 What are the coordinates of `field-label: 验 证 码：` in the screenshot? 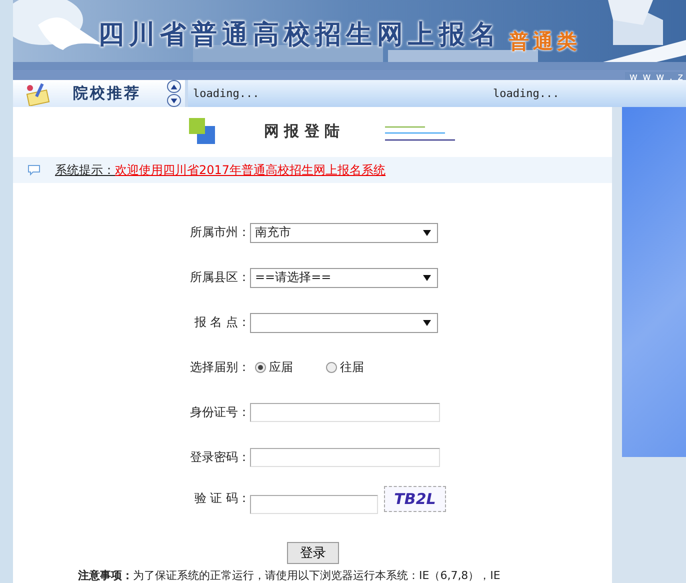 It's located at (221, 498).